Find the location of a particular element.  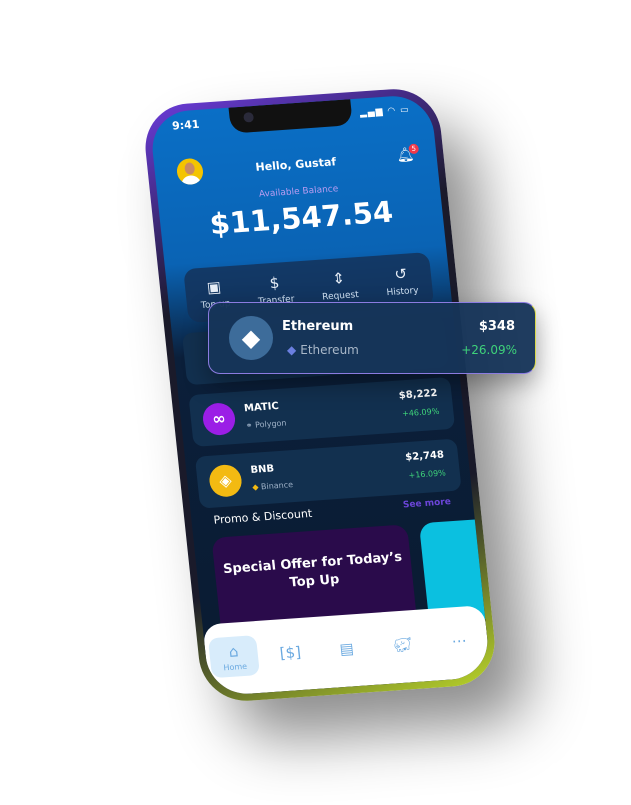

request-button: ⇕ Request is located at coordinates (339, 285).